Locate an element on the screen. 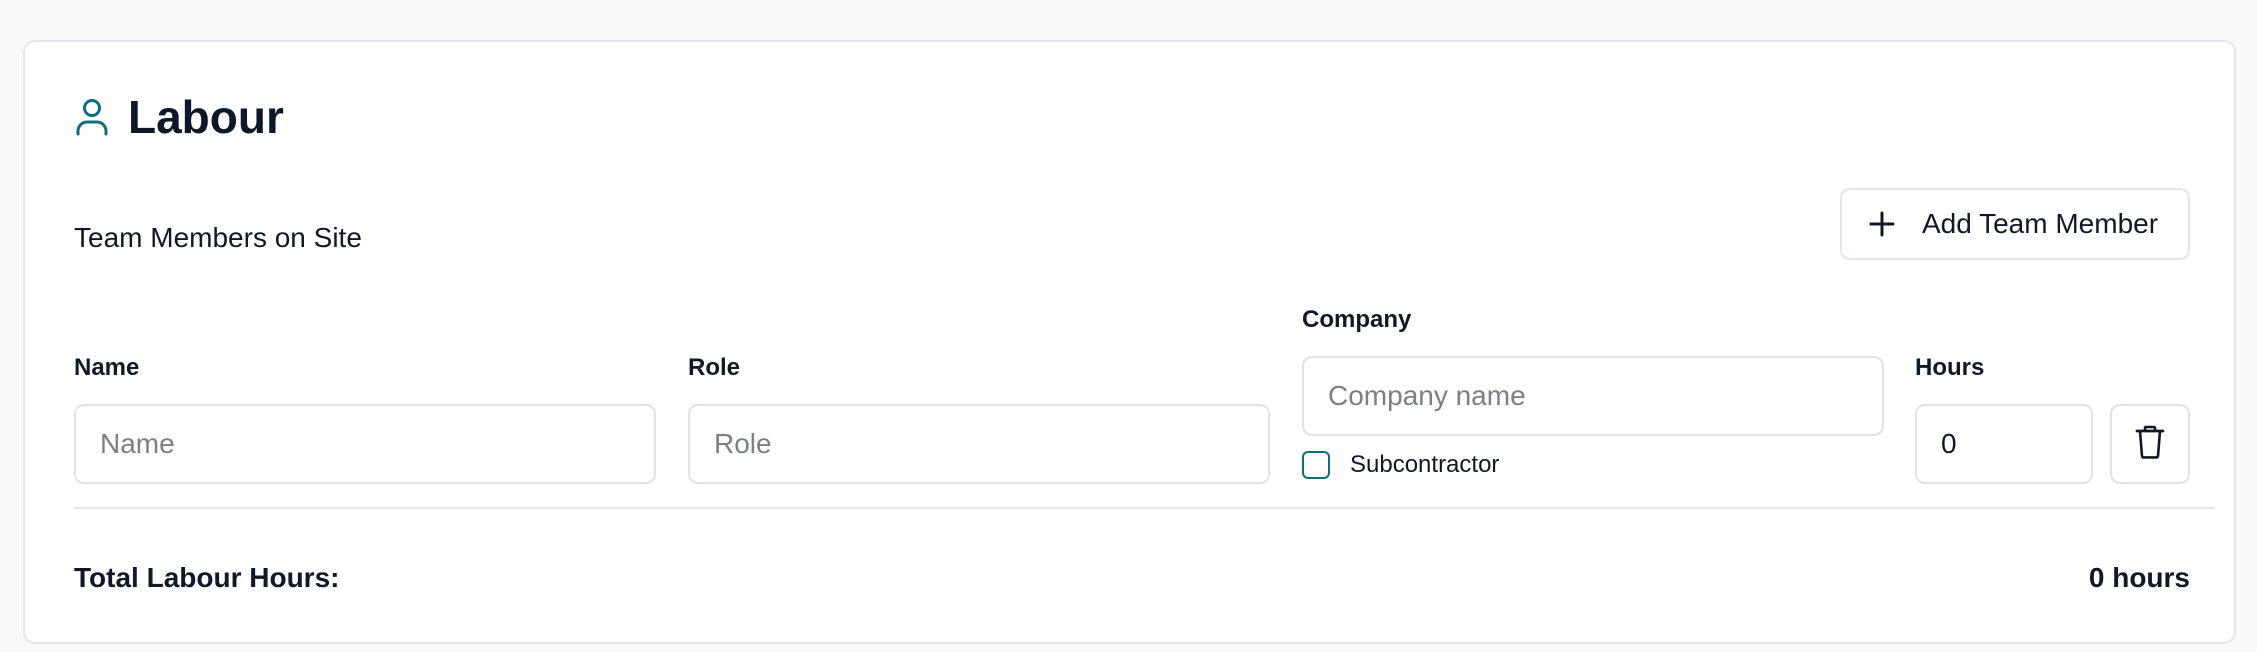 This screenshot has width=2257, height=652. plus-icon is located at coordinates (1882, 224).